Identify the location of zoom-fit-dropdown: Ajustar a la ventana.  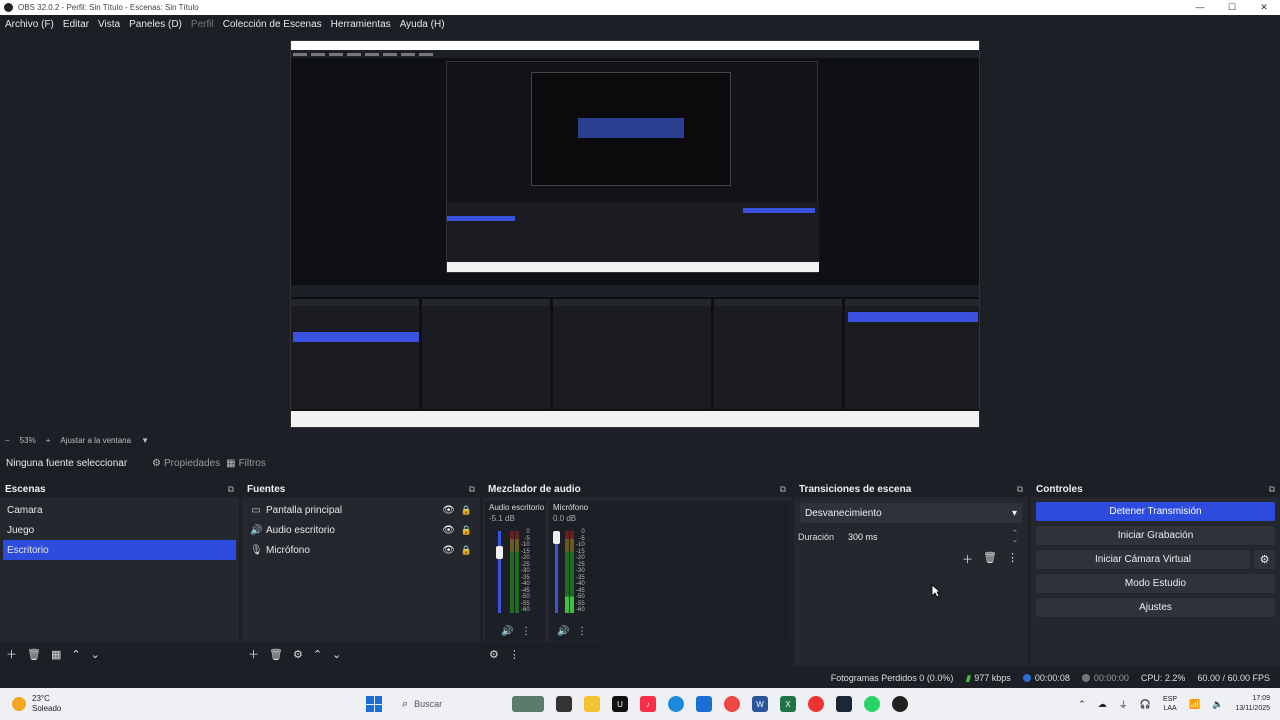
(95, 440).